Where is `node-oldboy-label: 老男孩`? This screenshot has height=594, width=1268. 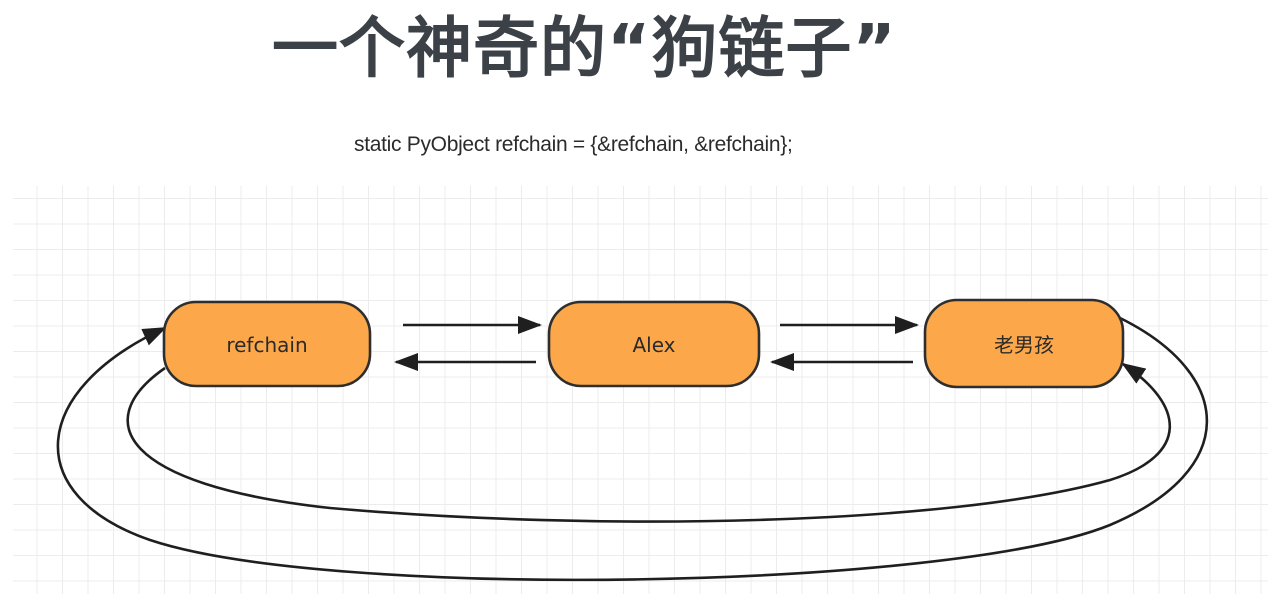
node-oldboy-label: 老男孩 is located at coordinates (1024, 345).